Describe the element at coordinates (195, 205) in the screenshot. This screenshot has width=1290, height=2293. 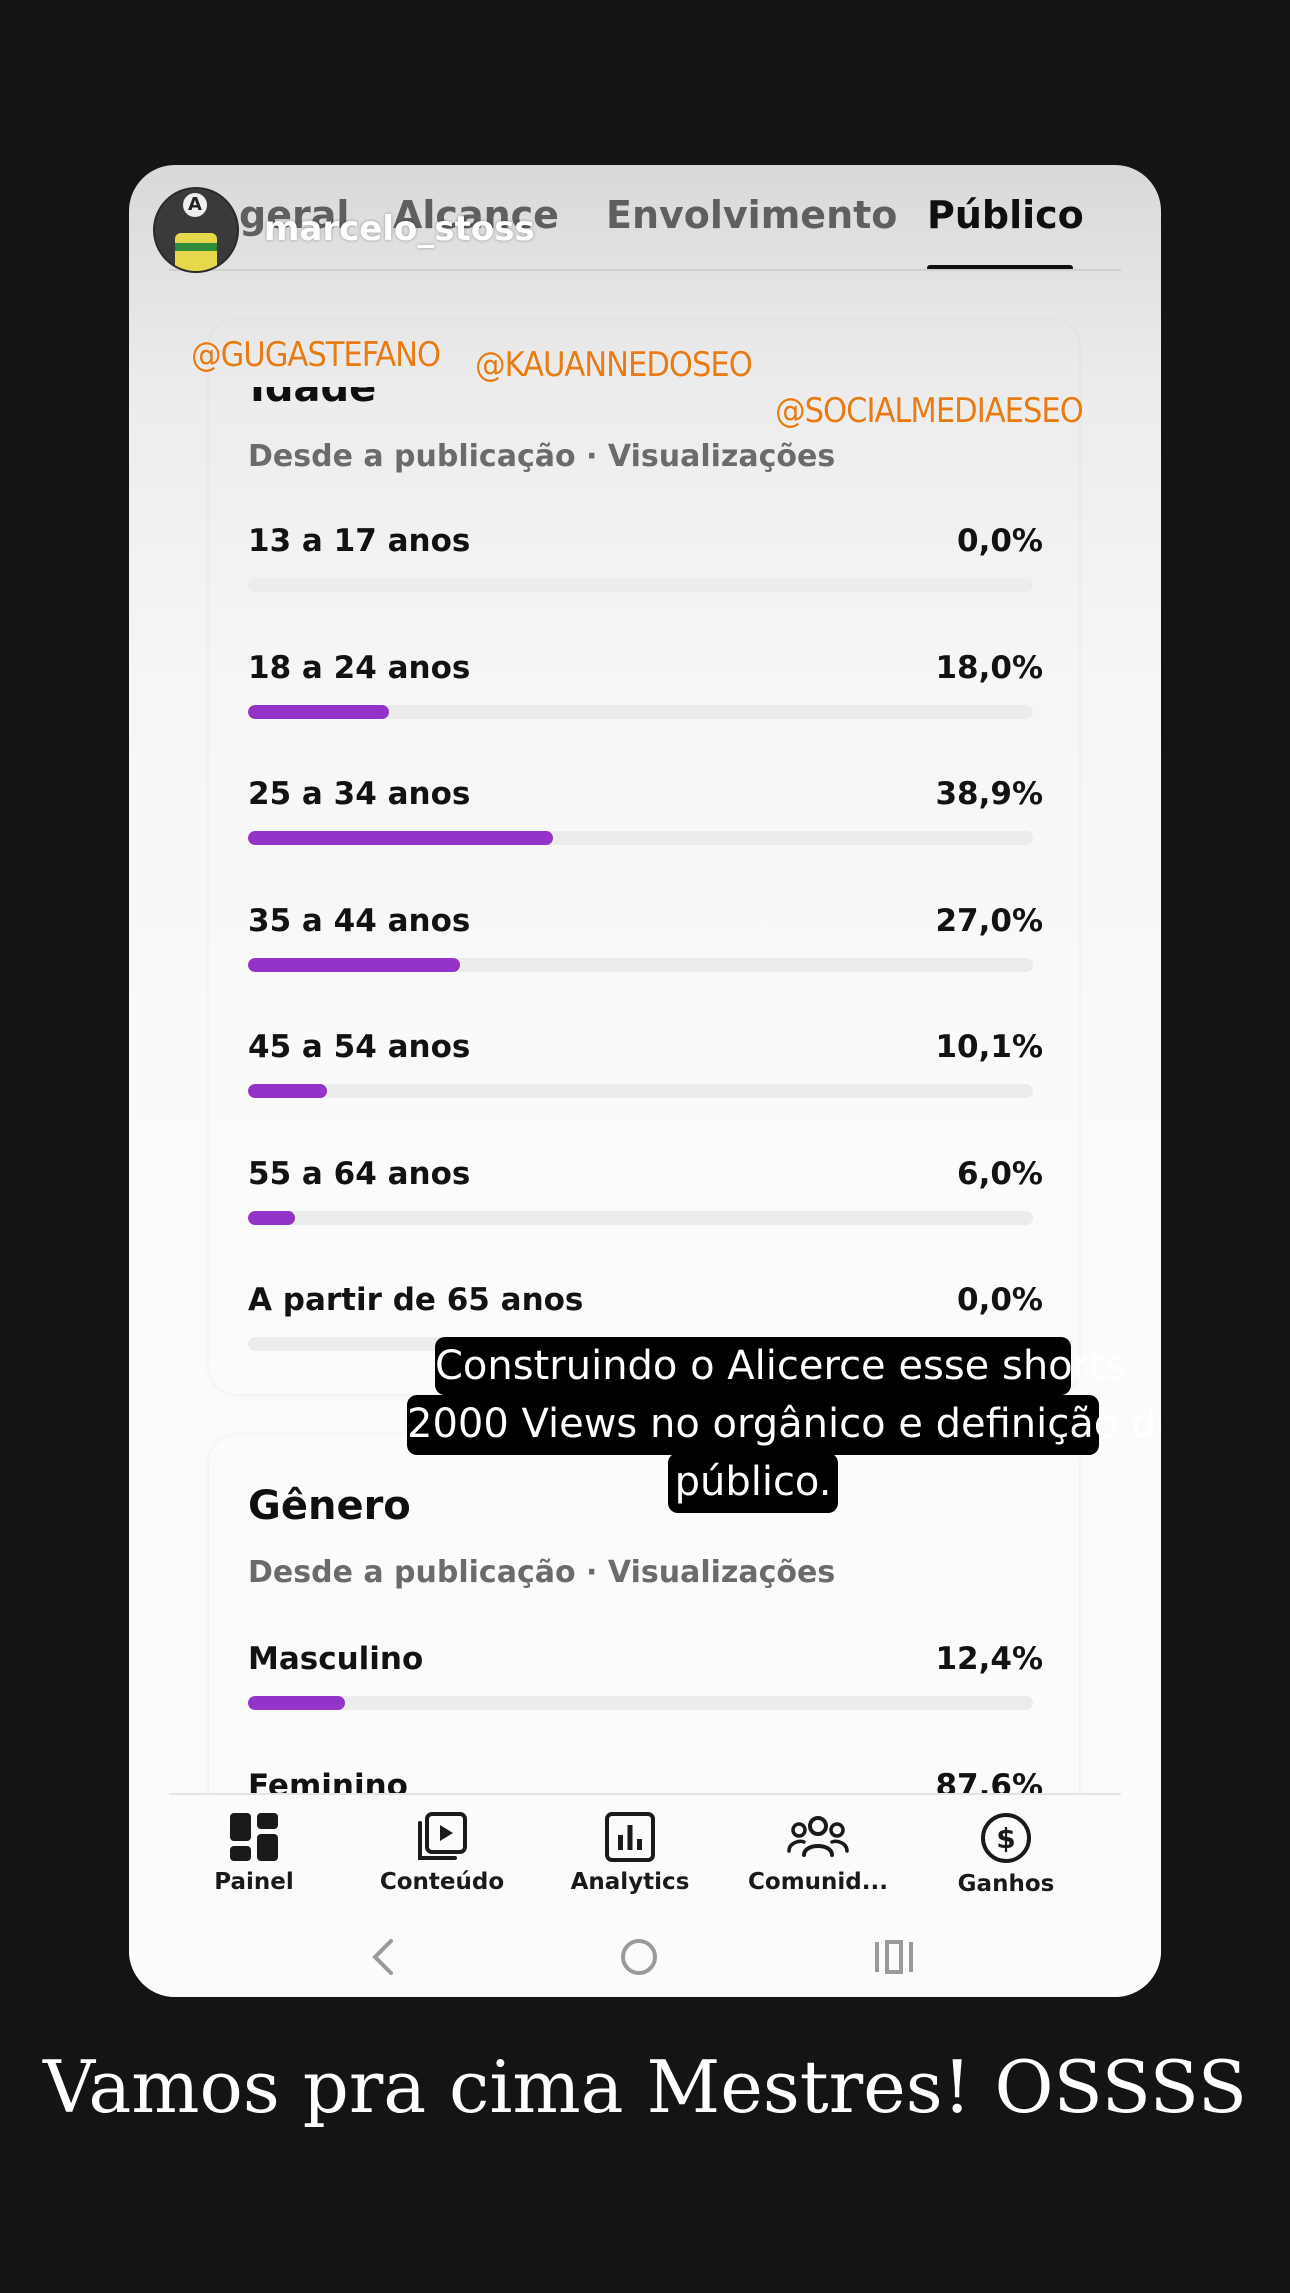
I see `avatar-logo-icon: A` at that location.